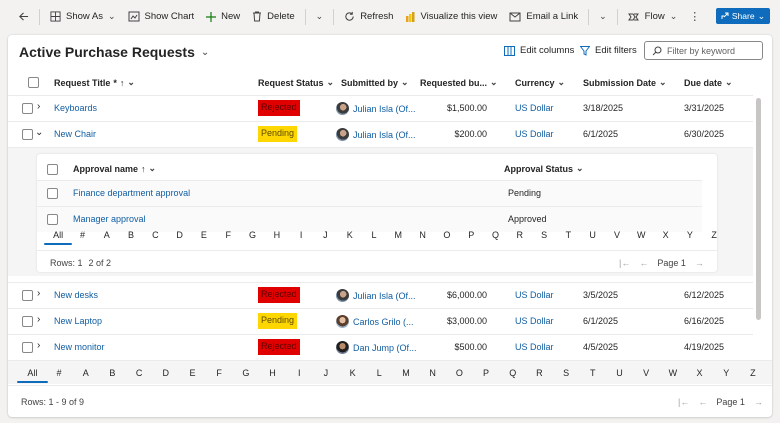 The width and height of the screenshot is (780, 423). Describe the element at coordinates (369, 193) in the screenshot. I see `subgrid-row: Finance department approval Pending` at that location.